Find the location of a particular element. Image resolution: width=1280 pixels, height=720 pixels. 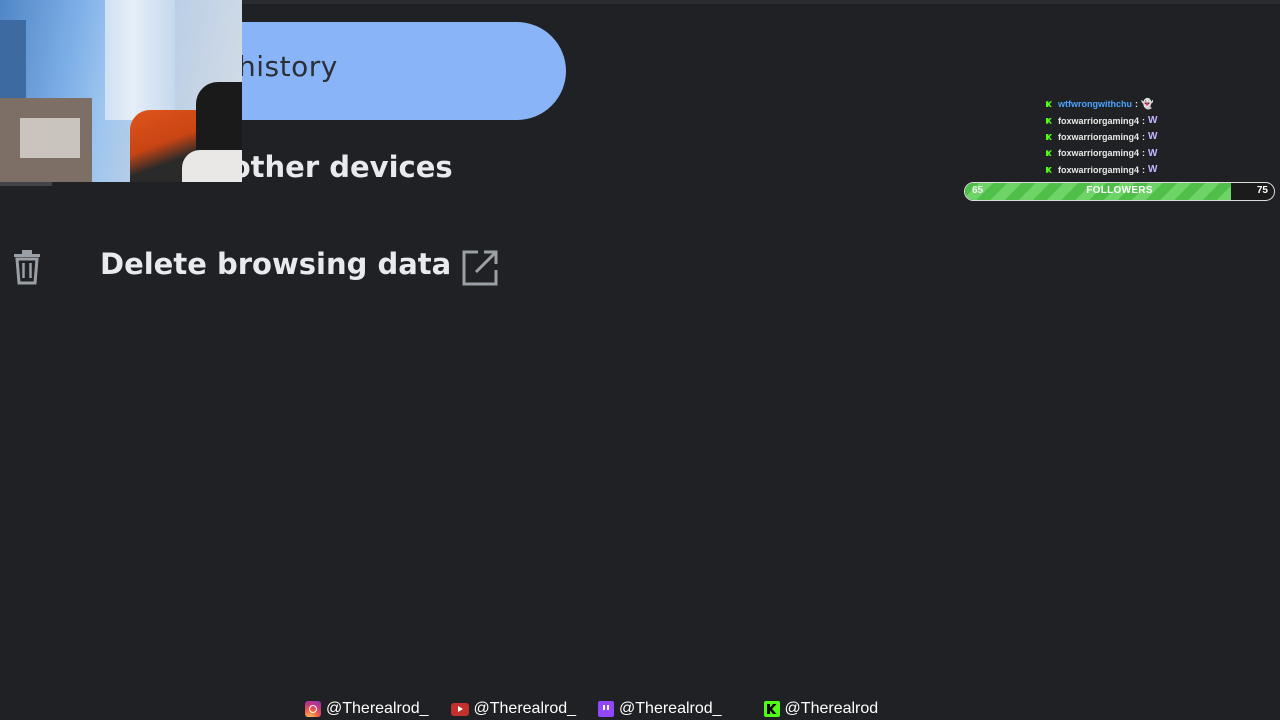

social-twitch: @Therealrod_ is located at coordinates (660, 709).